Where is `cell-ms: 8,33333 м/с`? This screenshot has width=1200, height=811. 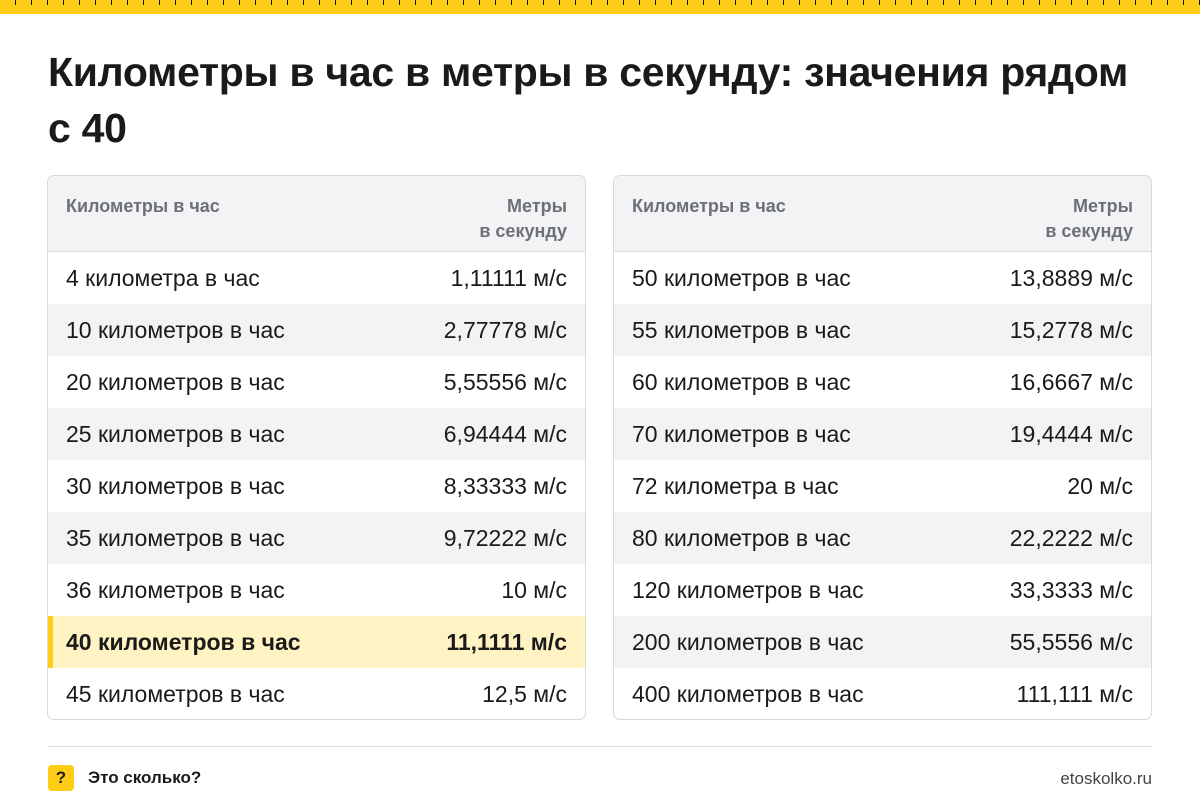
cell-ms: 8,33333 м/с is located at coordinates (505, 485).